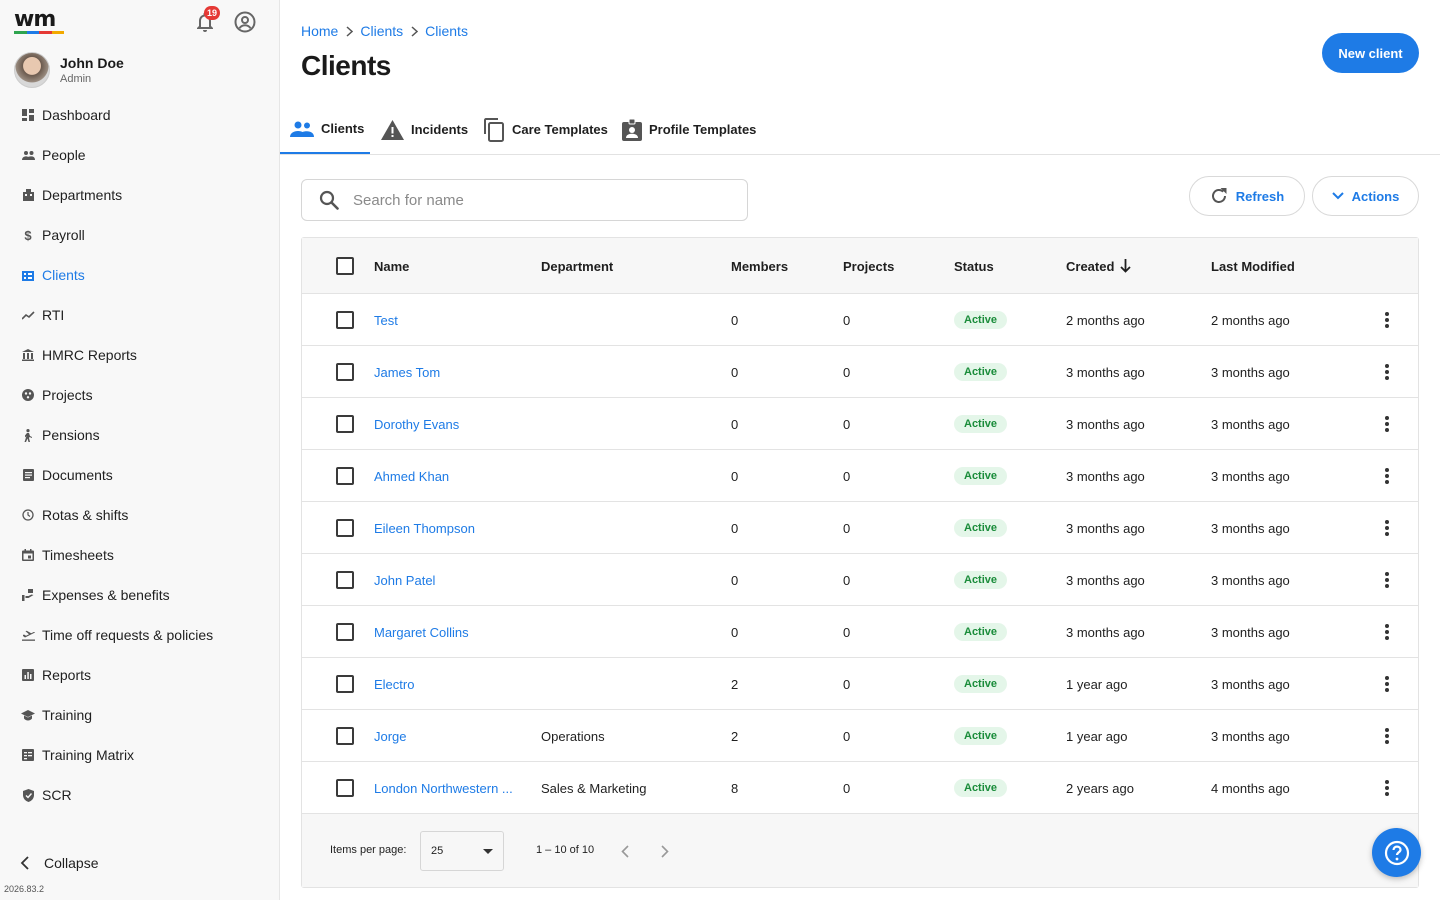  I want to click on collapse-sidebar-button: Collapse, so click(59, 863).